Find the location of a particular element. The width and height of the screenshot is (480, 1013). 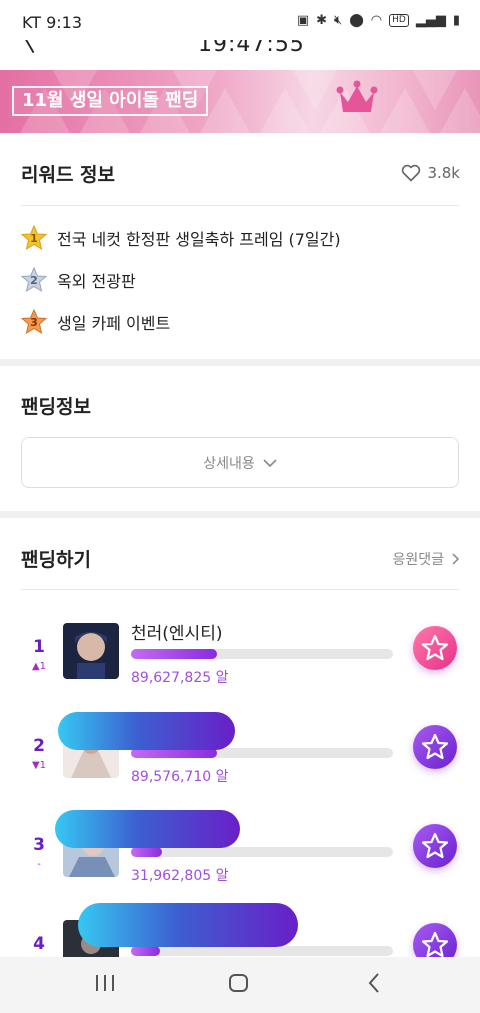

nfc-icon: ▣ is located at coordinates (303, 20).